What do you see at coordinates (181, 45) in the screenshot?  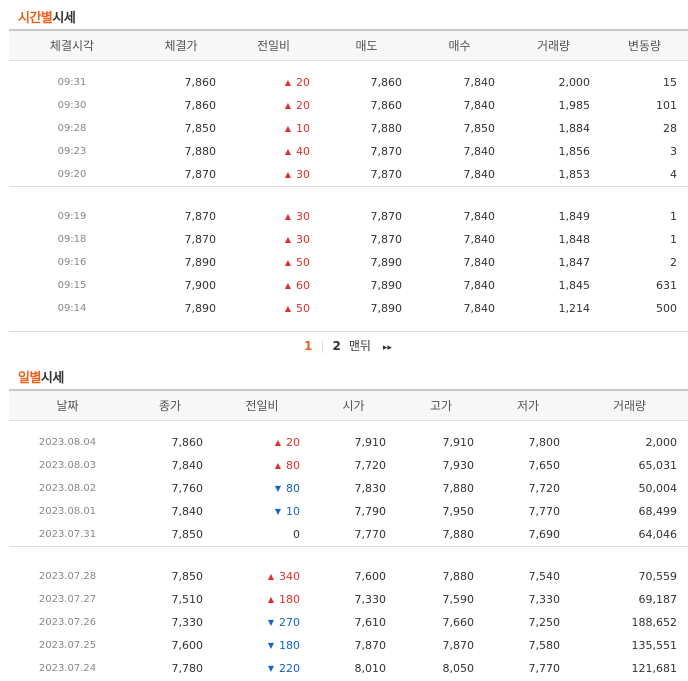 I see `header-trade-price: 체결가` at bounding box center [181, 45].